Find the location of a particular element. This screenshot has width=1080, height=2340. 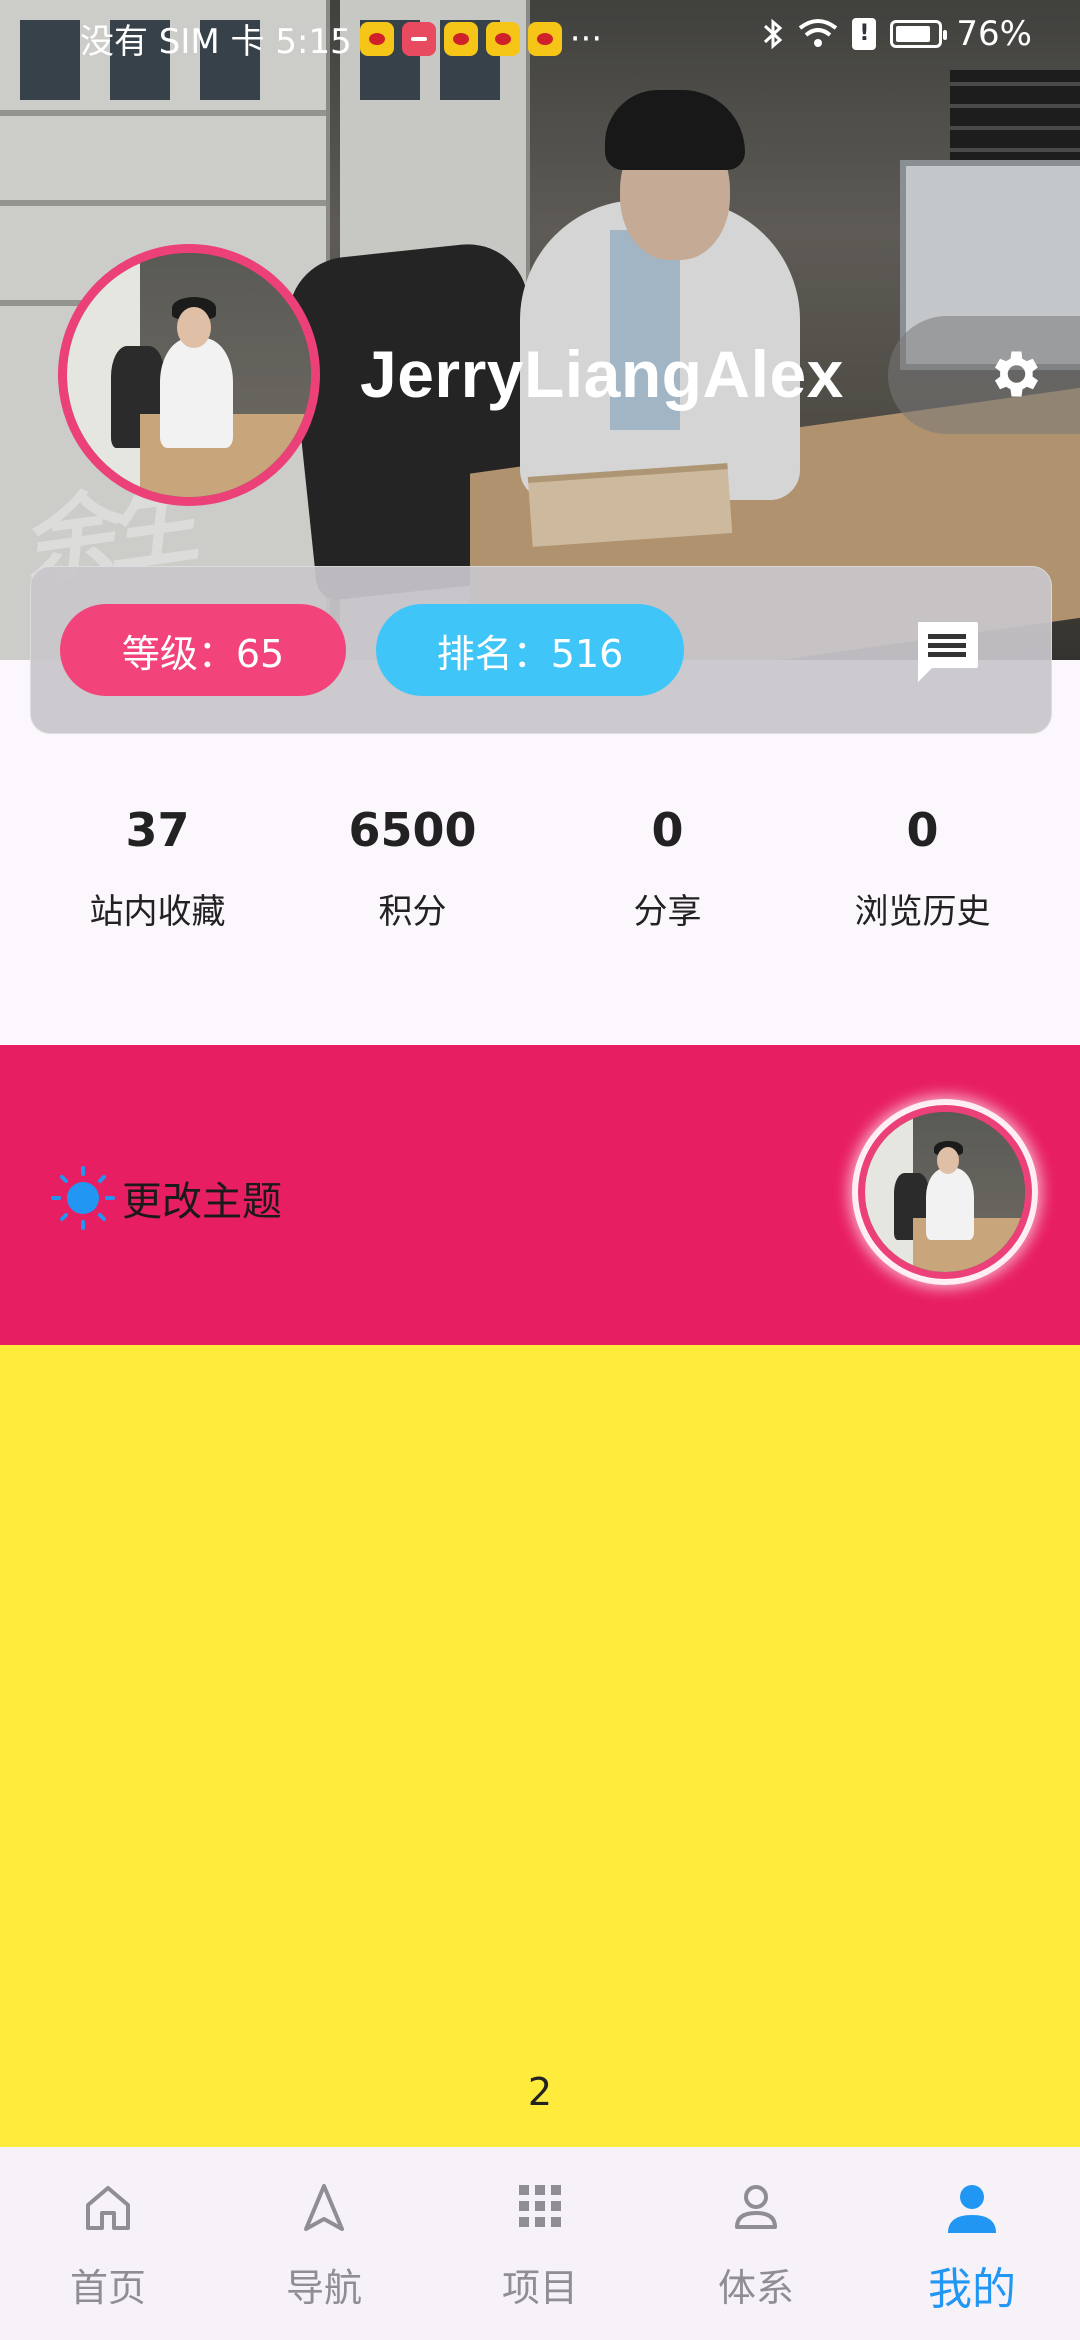

stat-label: 积分 is located at coordinates (412, 912).